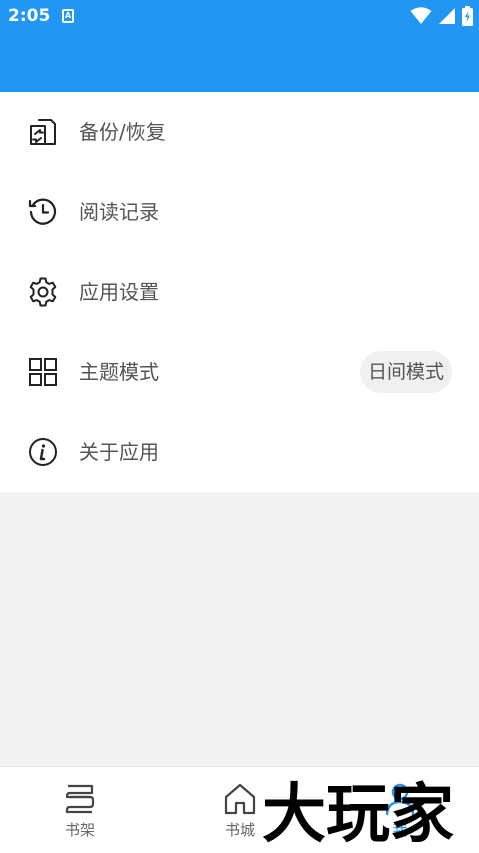  What do you see at coordinates (42, 211) in the screenshot?
I see `history-icon` at bounding box center [42, 211].